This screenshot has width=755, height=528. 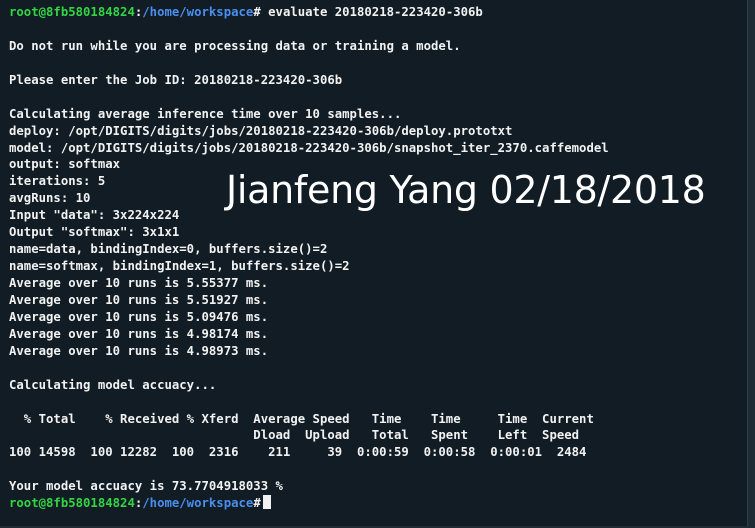 I want to click on active-prompt-line: root@8fb580184824:/home/workspace#, so click(x=382, y=503).